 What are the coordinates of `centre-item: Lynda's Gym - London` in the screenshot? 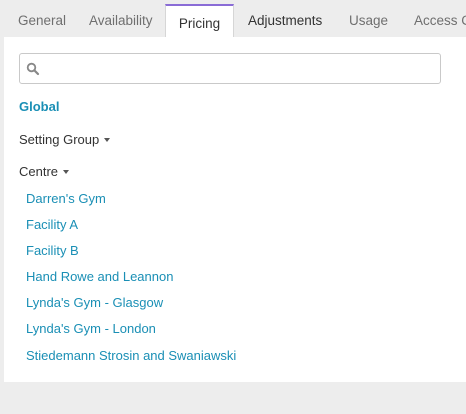 It's located at (131, 333).